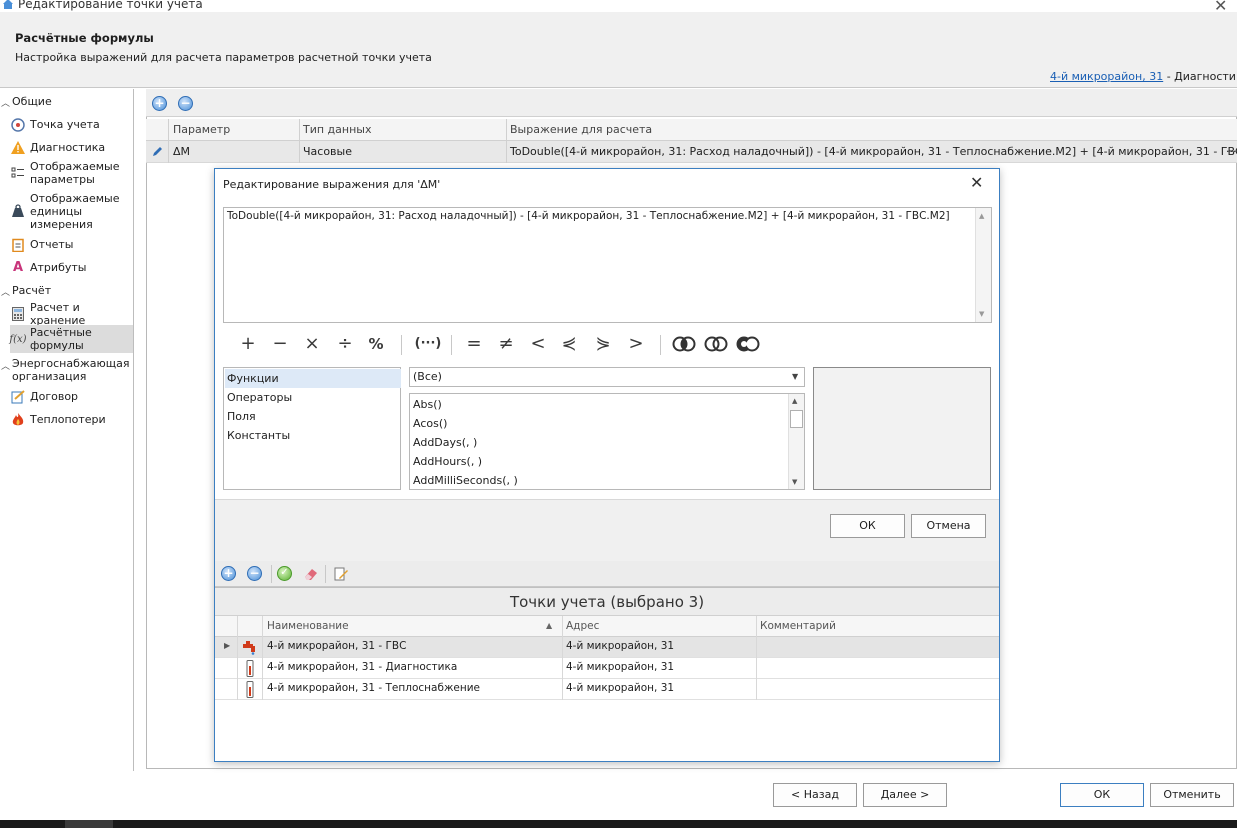 The image size is (1237, 828). What do you see at coordinates (337, 646) in the screenshot?
I see `point-name: 4-й микрорайон, 31 - ГВС` at bounding box center [337, 646].